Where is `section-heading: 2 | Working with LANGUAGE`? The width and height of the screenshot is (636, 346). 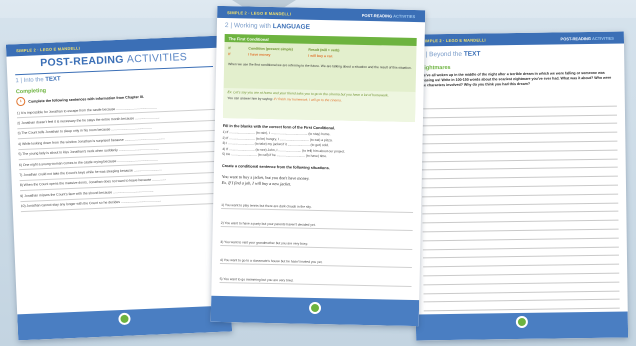
section-heading: 2 | Working with LANGUAGE is located at coordinates (267, 26).